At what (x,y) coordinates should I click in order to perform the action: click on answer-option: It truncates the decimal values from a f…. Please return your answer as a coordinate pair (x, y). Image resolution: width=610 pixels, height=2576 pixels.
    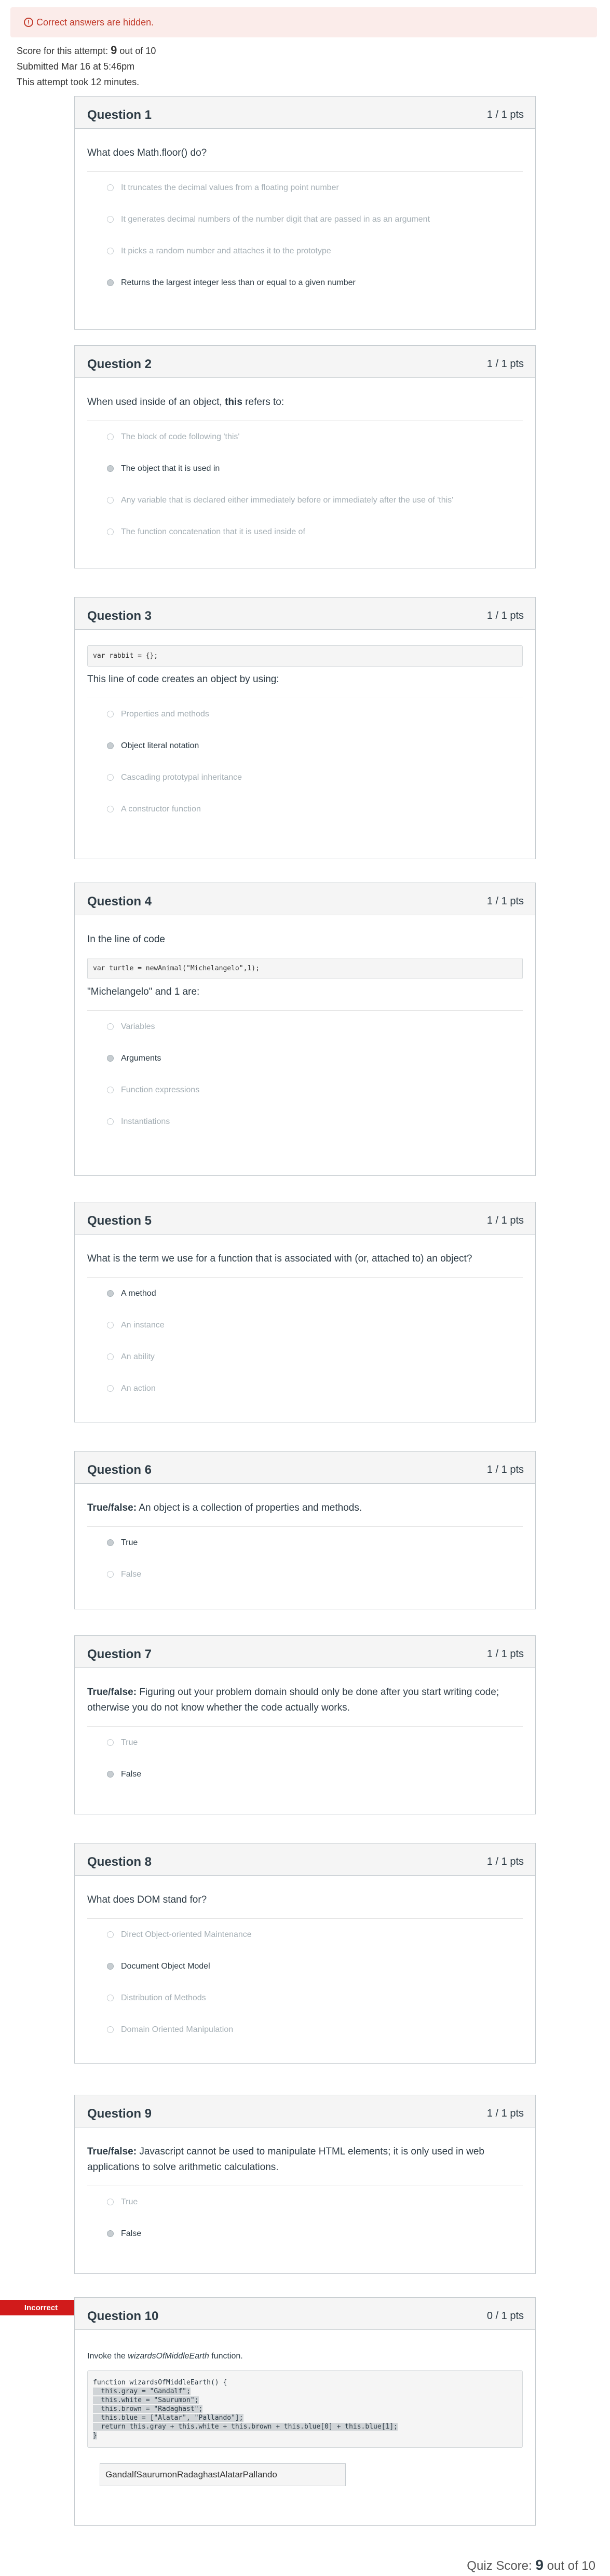
    Looking at the image, I should click on (305, 188).